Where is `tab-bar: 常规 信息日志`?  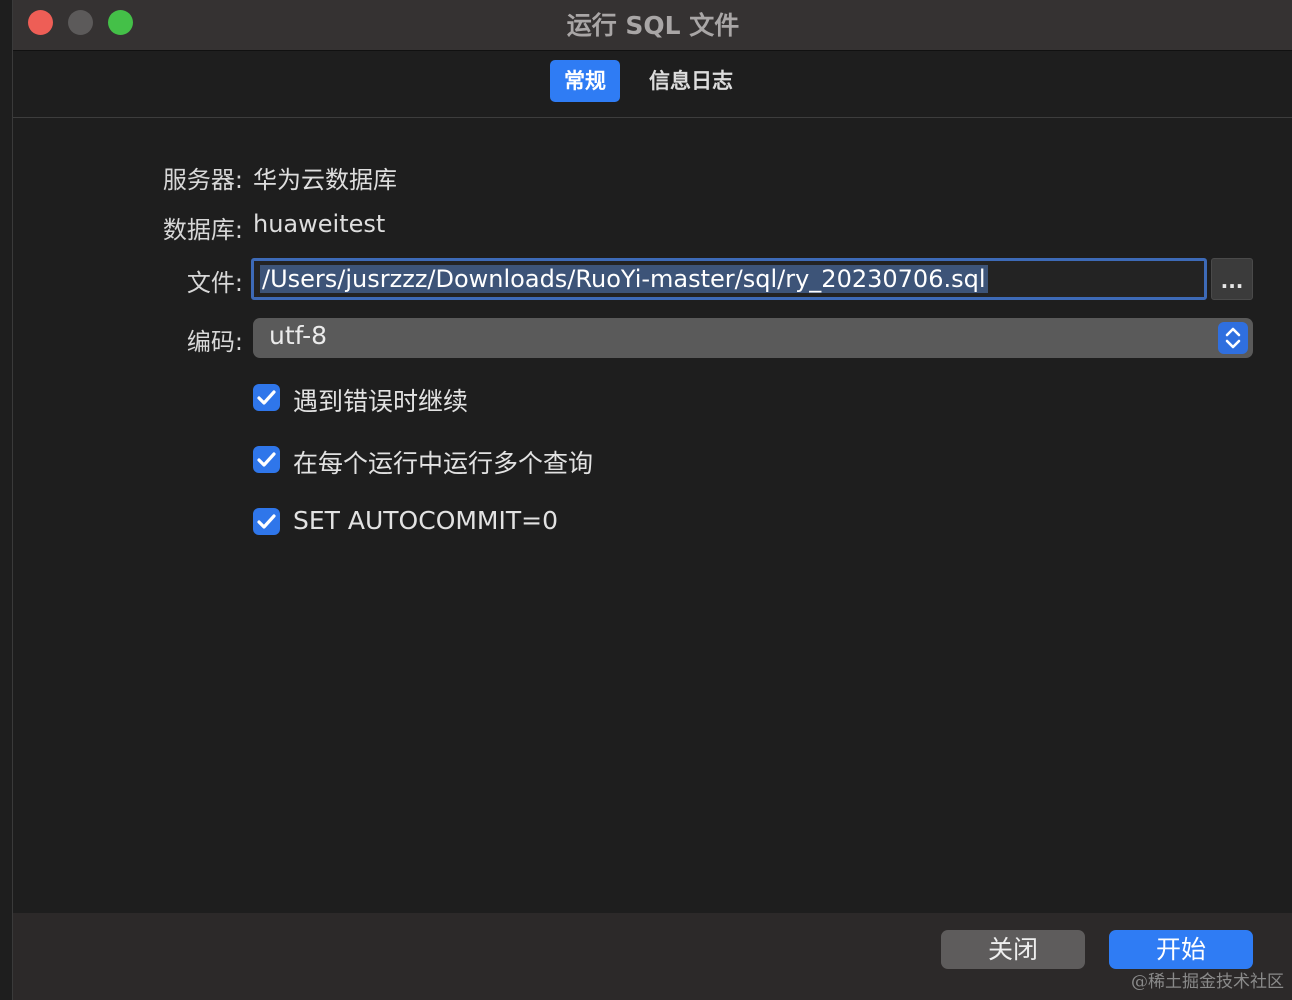 tab-bar: 常规 信息日志 is located at coordinates (652, 84).